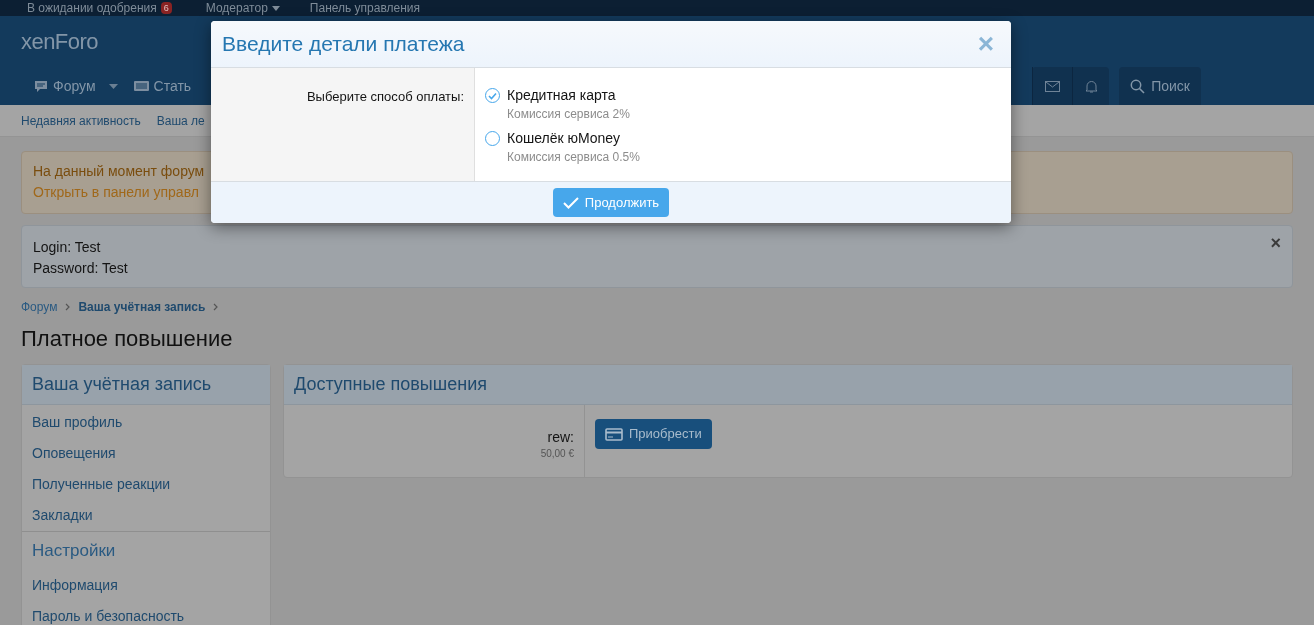 The width and height of the screenshot is (1314, 625). What do you see at coordinates (614, 434) in the screenshot?
I see `credit-card-icon` at bounding box center [614, 434].